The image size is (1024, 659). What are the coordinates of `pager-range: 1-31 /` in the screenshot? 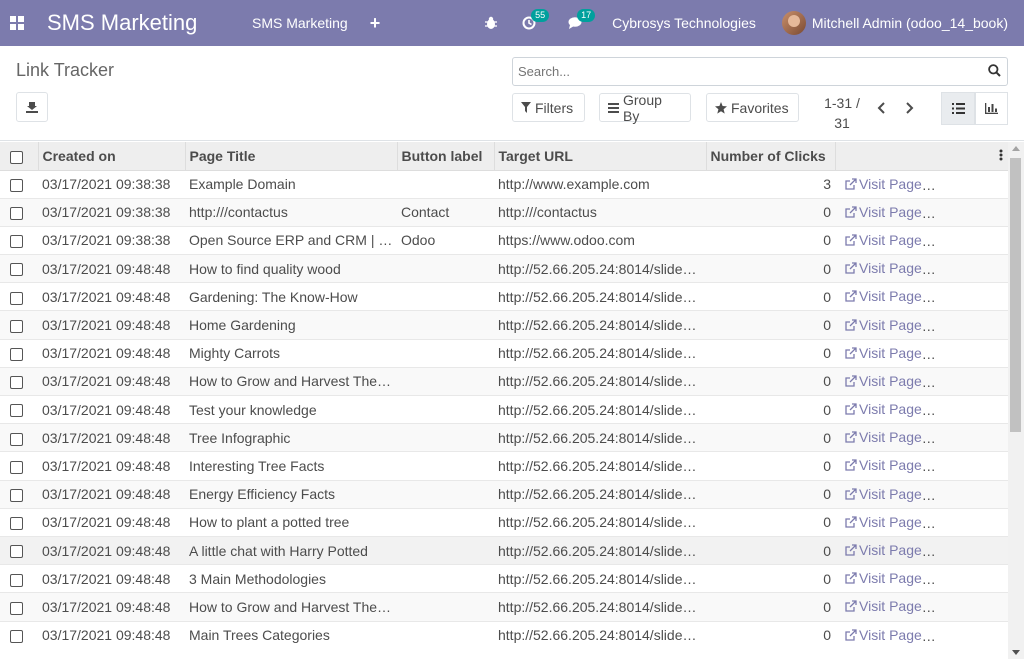 It's located at (842, 103).